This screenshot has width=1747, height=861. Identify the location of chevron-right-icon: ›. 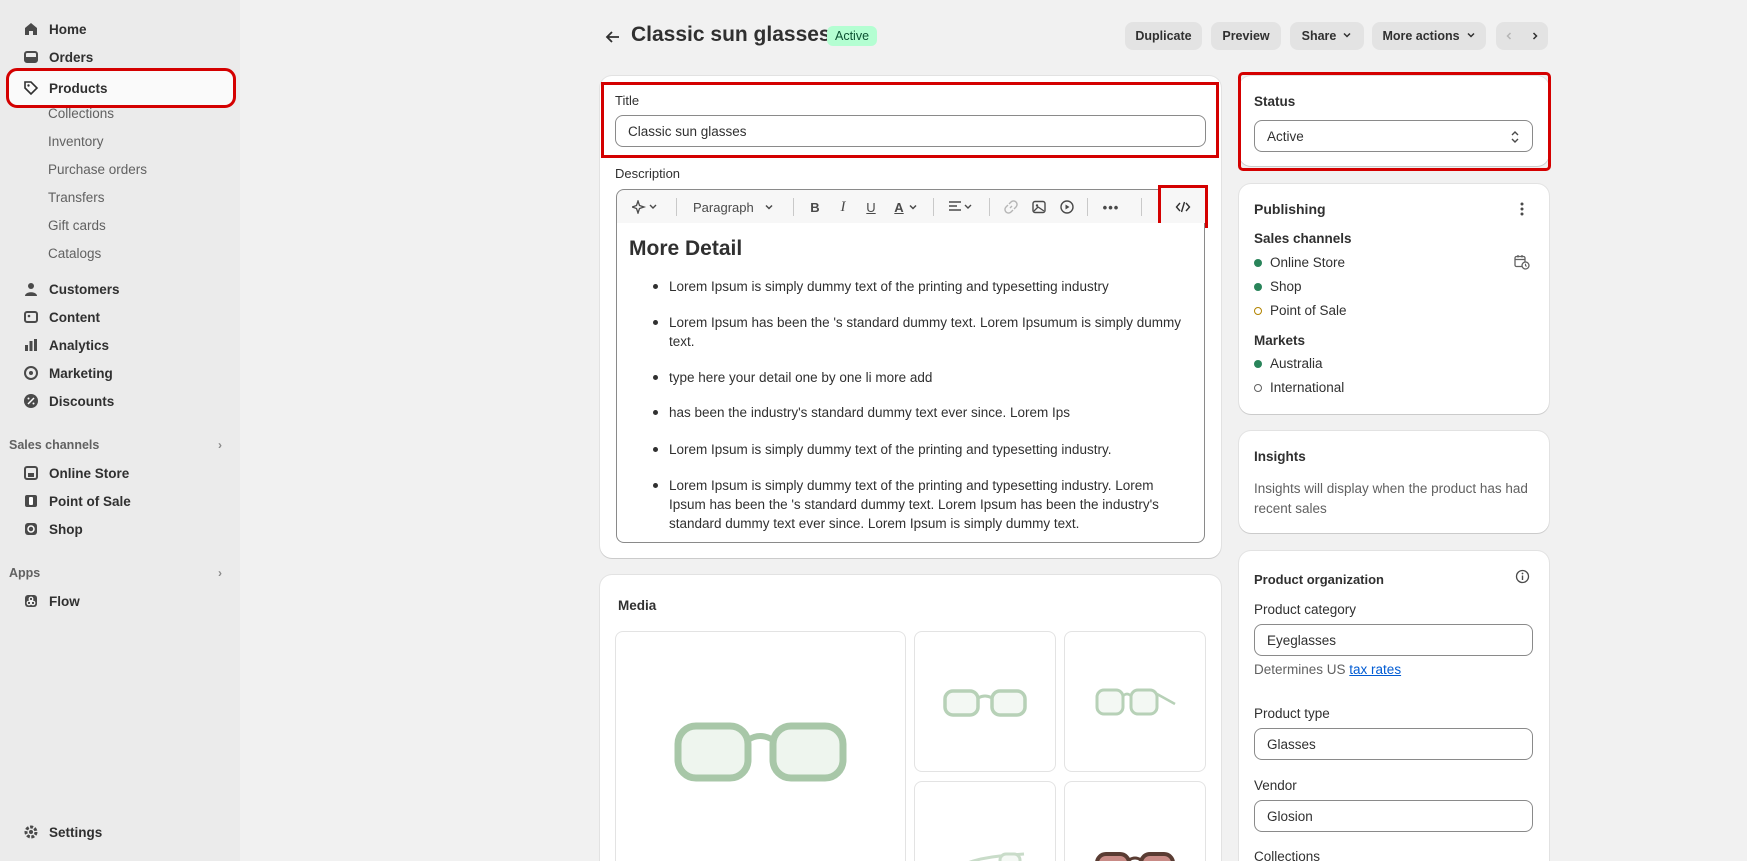
(220, 573).